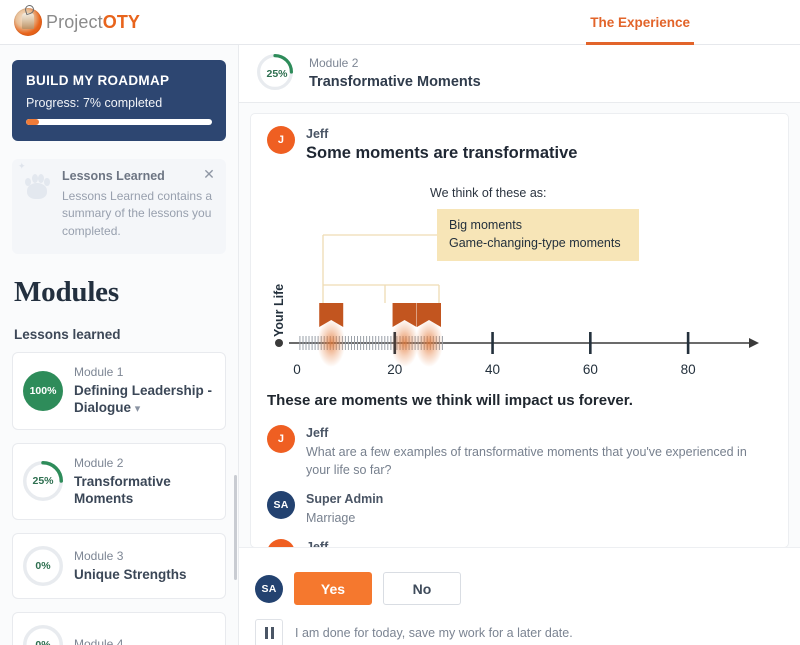 The width and height of the screenshot is (800, 645). What do you see at coordinates (99, 640) in the screenshot?
I see `module-number: Module 4` at bounding box center [99, 640].